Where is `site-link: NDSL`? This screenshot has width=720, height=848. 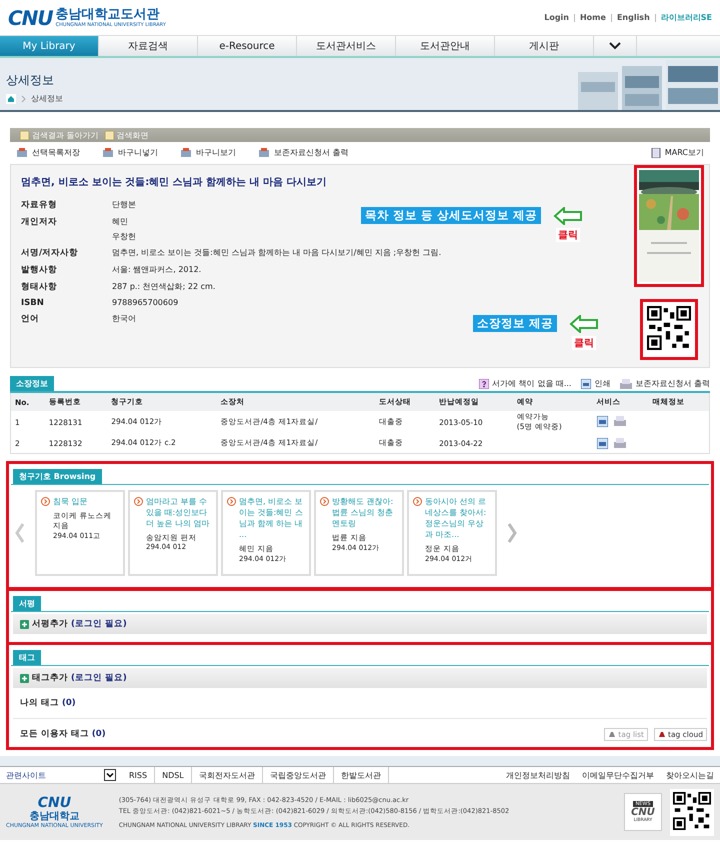 site-link: NDSL is located at coordinates (173, 775).